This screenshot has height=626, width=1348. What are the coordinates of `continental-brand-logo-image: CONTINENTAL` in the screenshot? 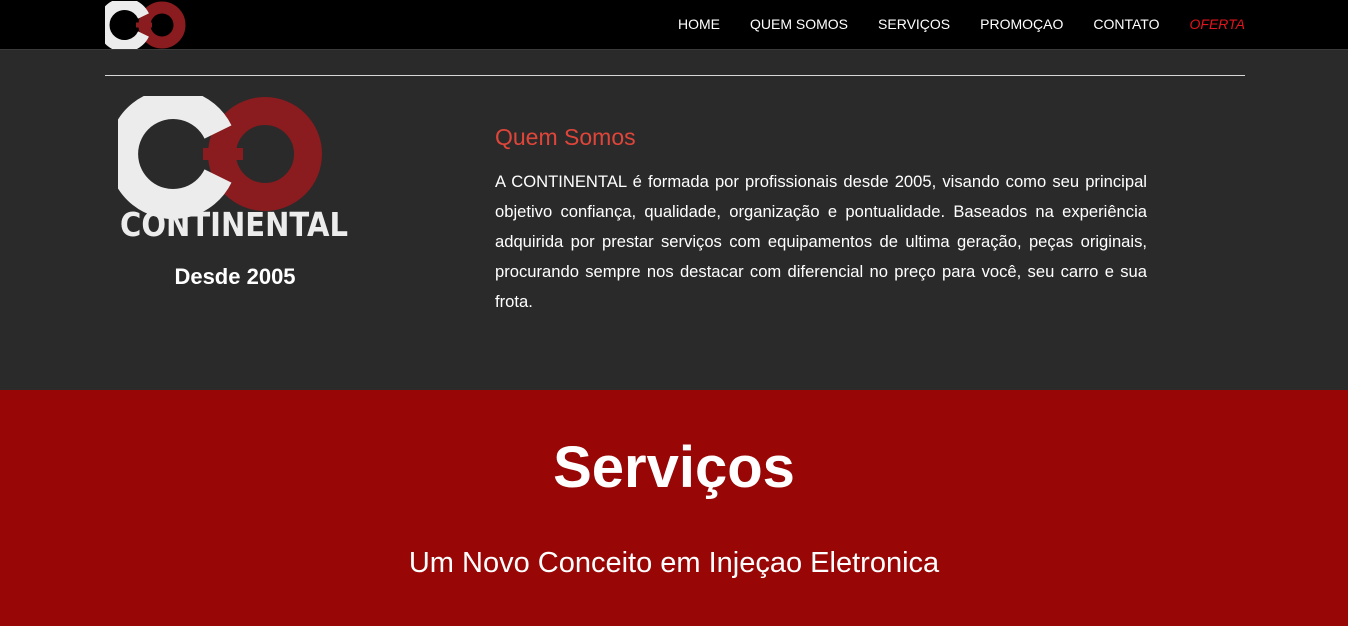 It's located at (233, 170).